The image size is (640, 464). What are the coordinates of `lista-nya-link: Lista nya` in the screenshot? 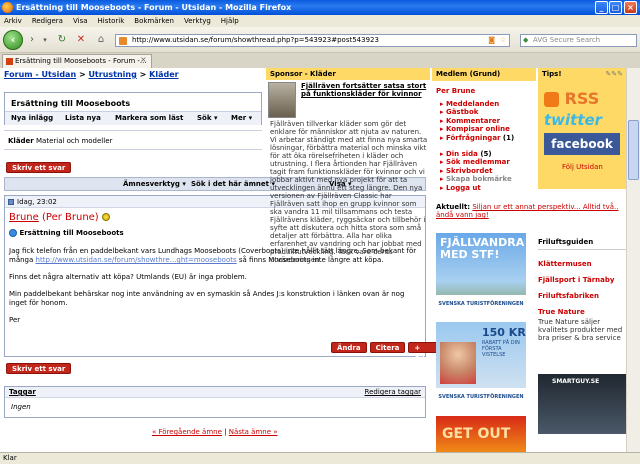 It's located at (83, 118).